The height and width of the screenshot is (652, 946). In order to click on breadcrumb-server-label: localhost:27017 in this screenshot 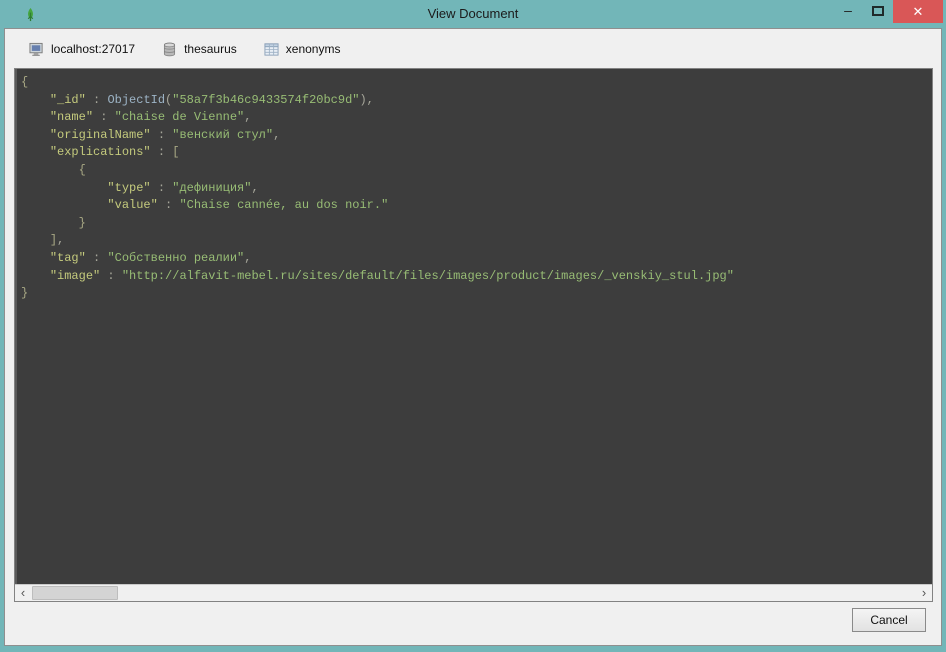, I will do `click(93, 49)`.